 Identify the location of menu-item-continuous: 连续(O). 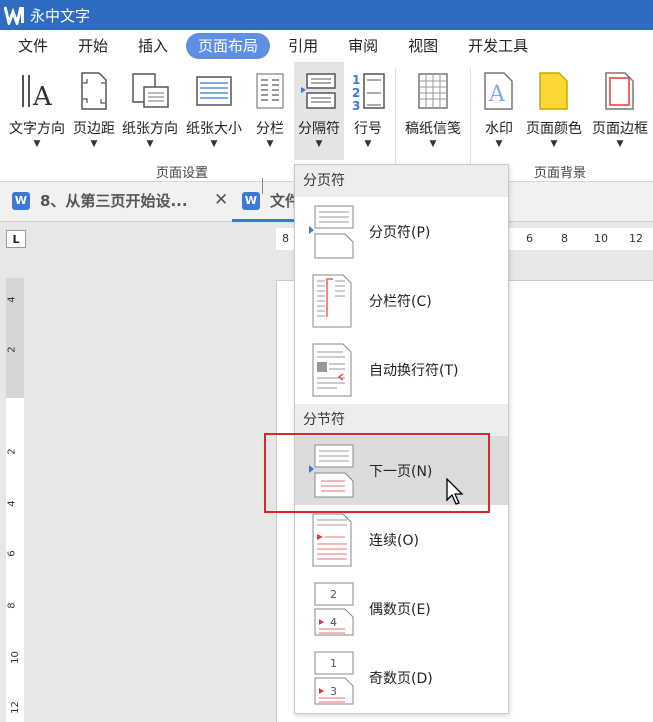
(401, 539).